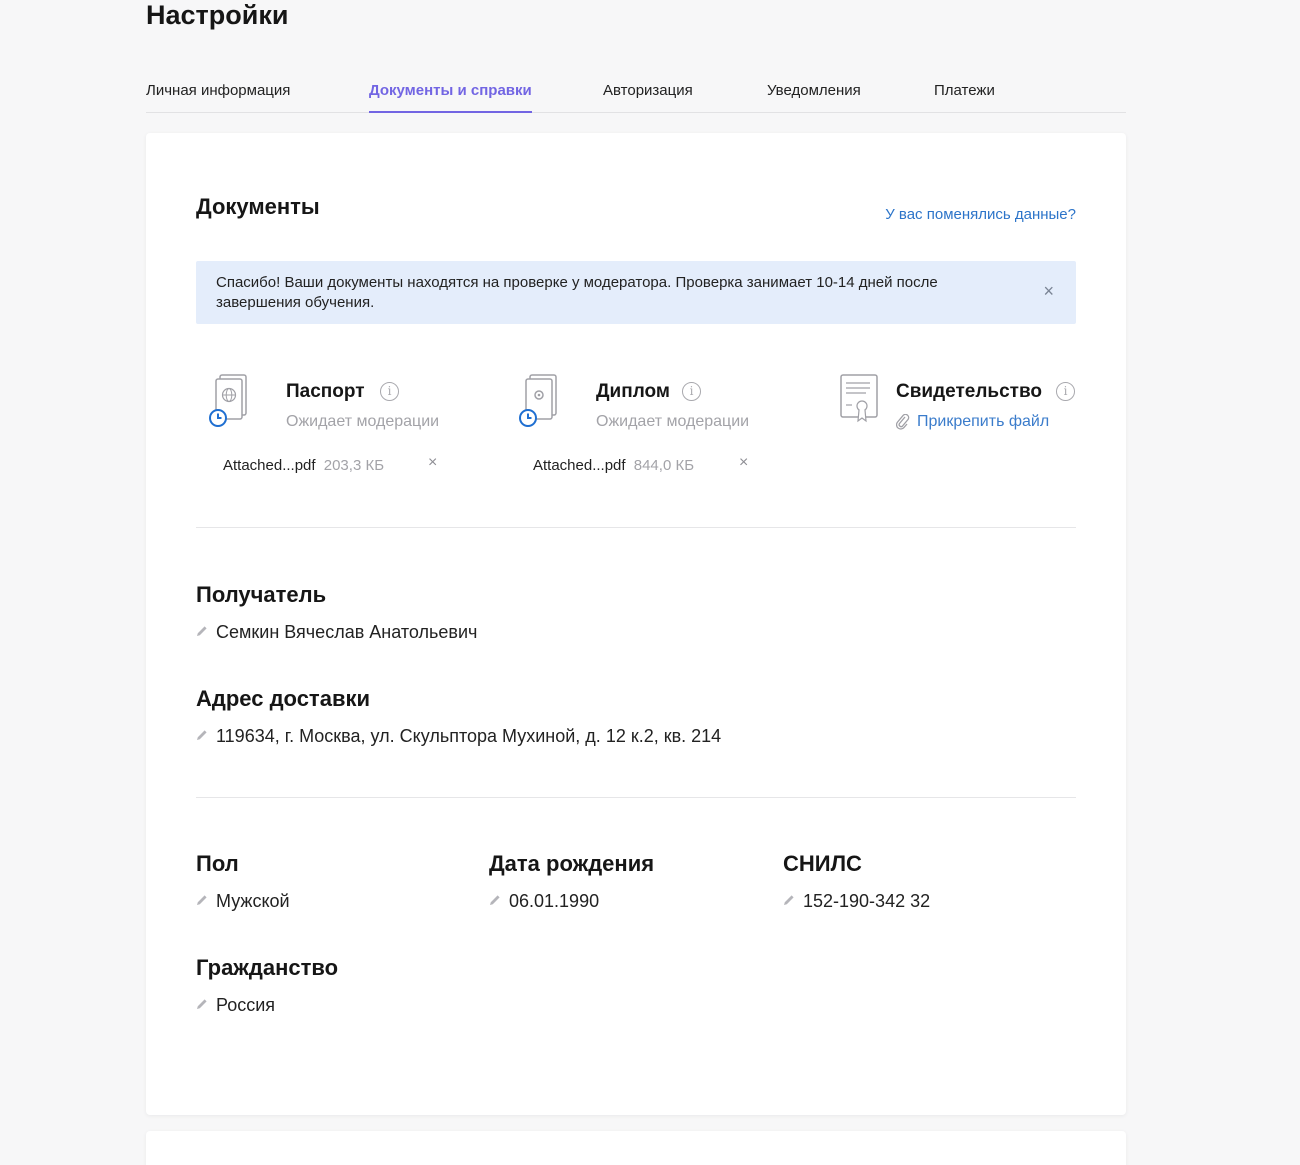 Image resolution: width=1300 pixels, height=1165 pixels. I want to click on file-size: 844,0 КБ, so click(664, 465).